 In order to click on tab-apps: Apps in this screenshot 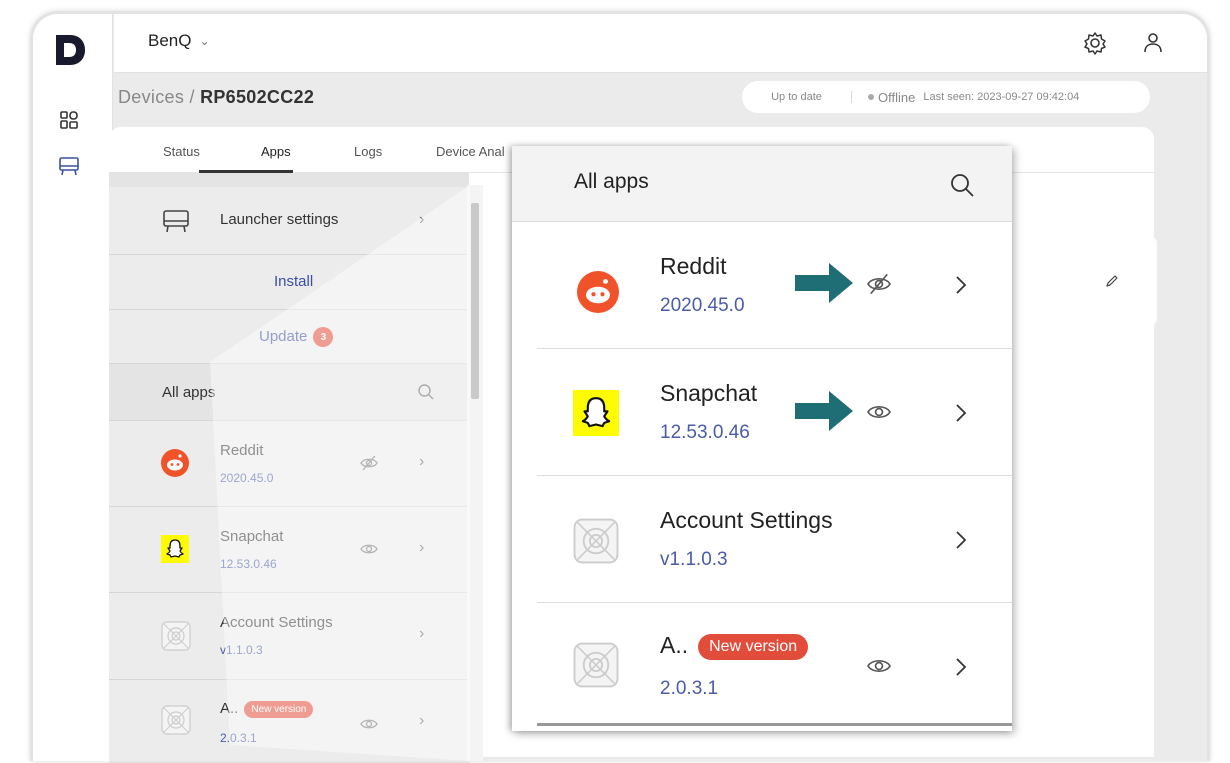, I will do `click(276, 151)`.